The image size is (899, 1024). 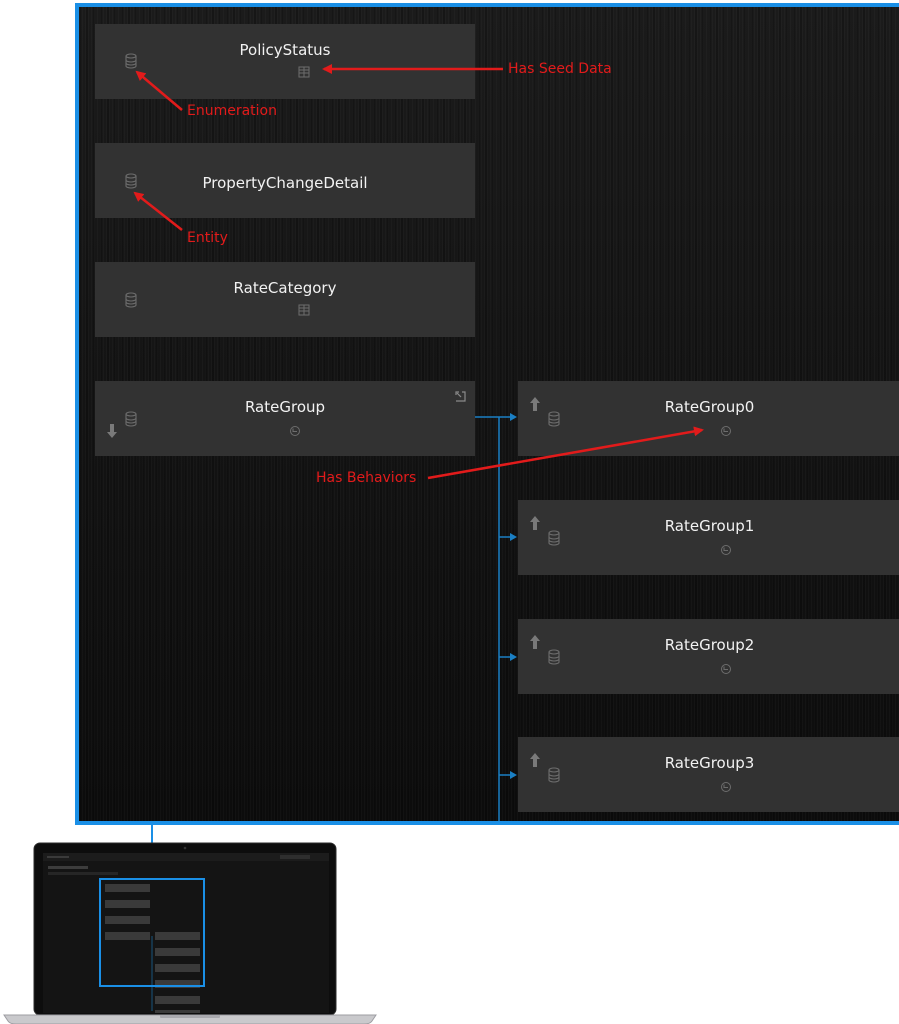 I want to click on entity-node-rategroup: RateGroup, so click(x=285, y=418).